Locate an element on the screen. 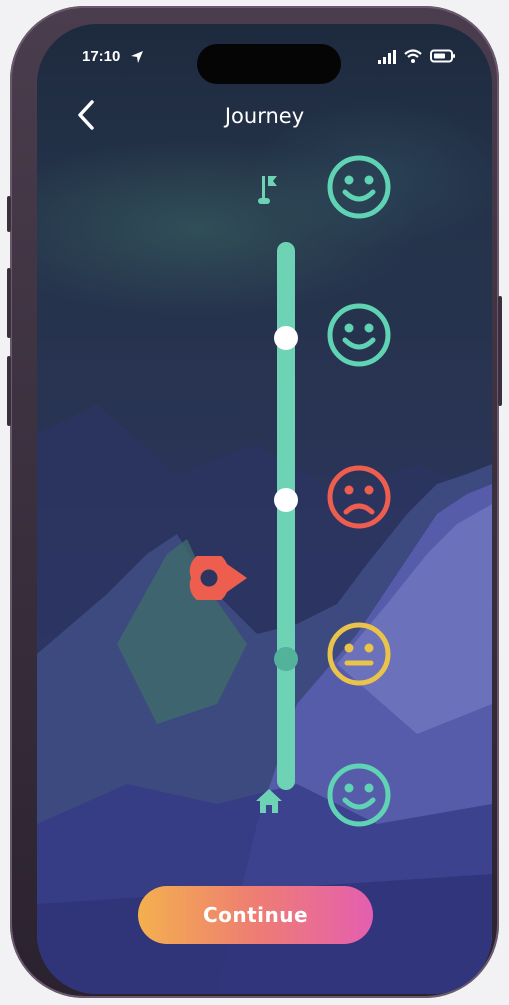  dynamic-island is located at coordinates (269, 64).